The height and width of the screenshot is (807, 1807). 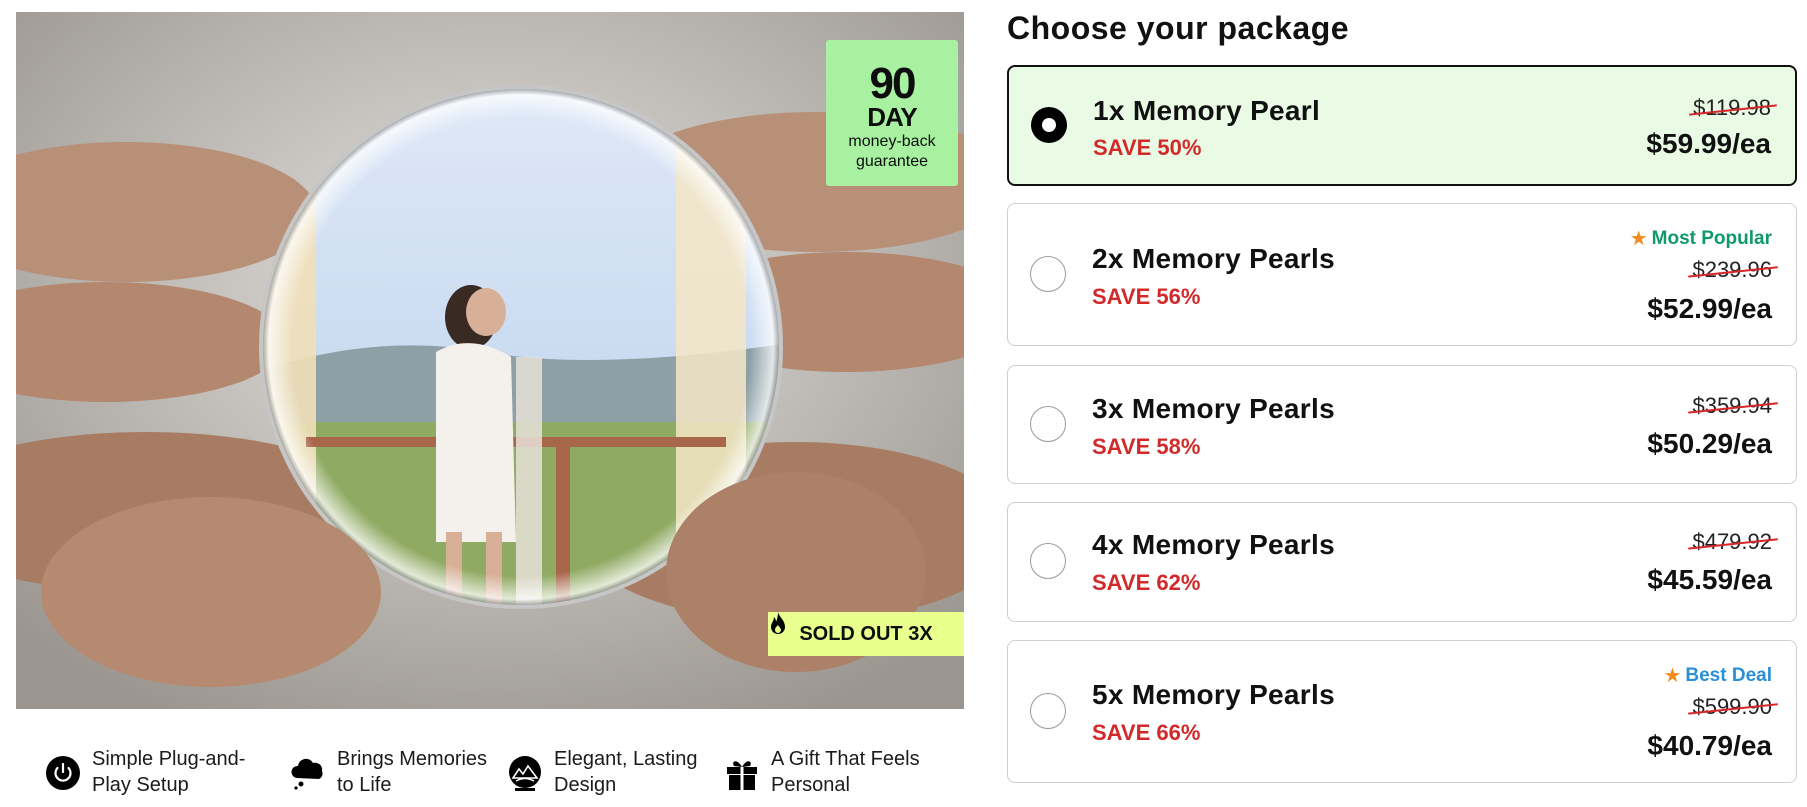 I want to click on package-name: 2x Memory Pearls, so click(x=1213, y=258).